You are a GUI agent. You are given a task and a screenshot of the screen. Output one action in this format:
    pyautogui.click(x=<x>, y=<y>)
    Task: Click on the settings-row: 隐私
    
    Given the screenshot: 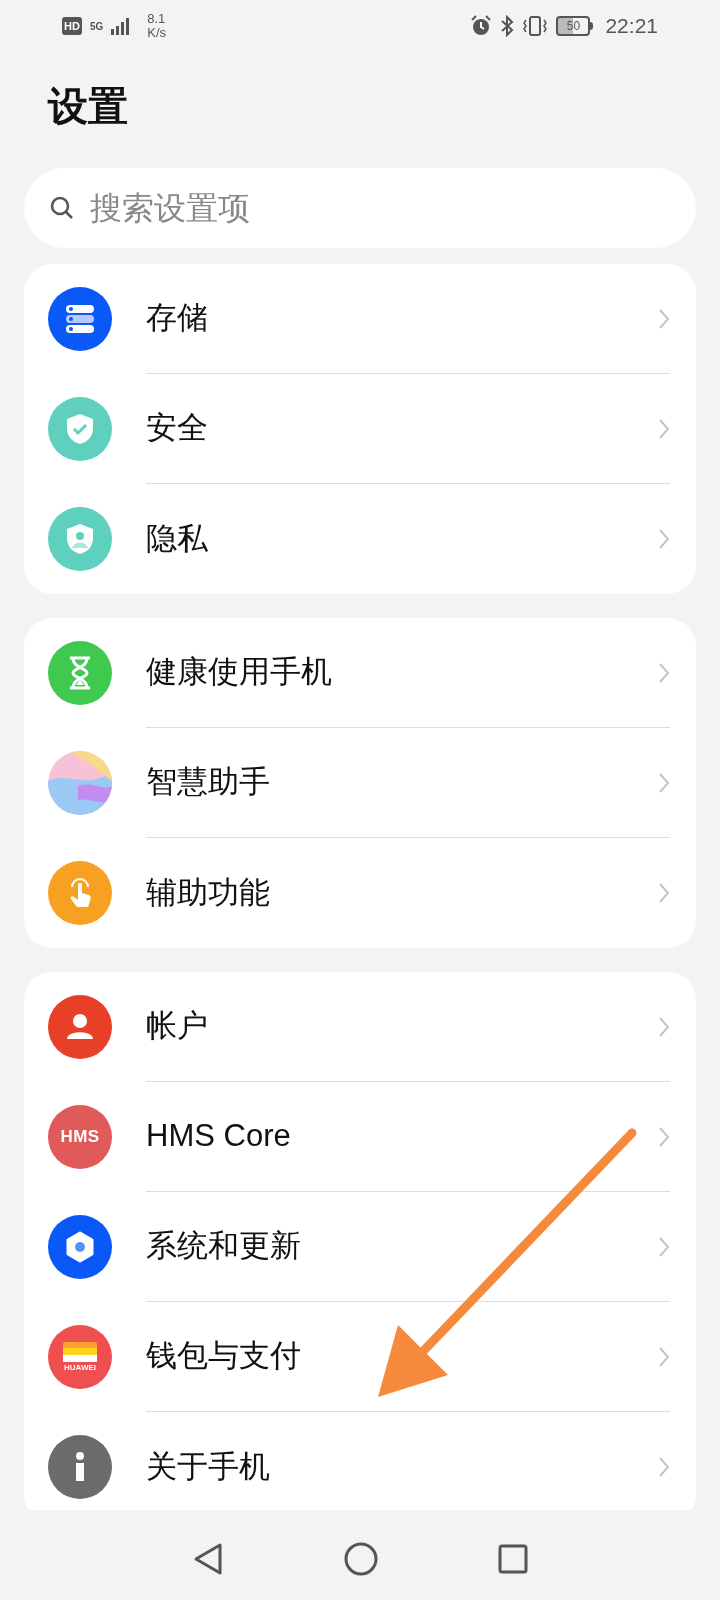 What is the action you would take?
    pyautogui.click(x=360, y=539)
    